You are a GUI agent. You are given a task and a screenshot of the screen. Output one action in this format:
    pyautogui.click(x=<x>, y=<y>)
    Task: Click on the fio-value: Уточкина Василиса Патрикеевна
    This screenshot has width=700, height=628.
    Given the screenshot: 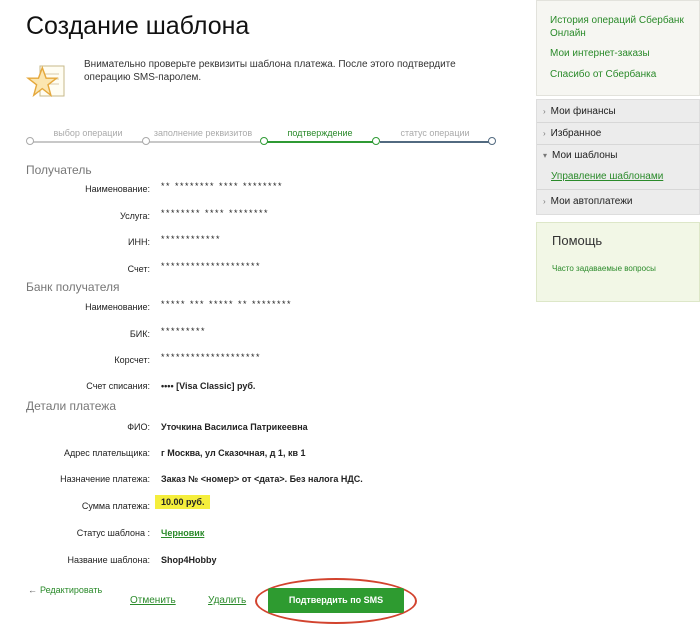 What is the action you would take?
    pyautogui.click(x=234, y=427)
    